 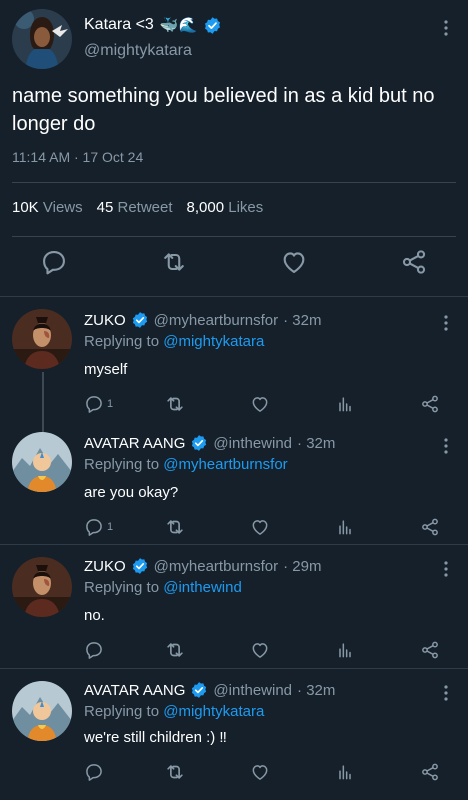 What do you see at coordinates (155, 737) in the screenshot?
I see `reply-text: we're still children :) ‼` at bounding box center [155, 737].